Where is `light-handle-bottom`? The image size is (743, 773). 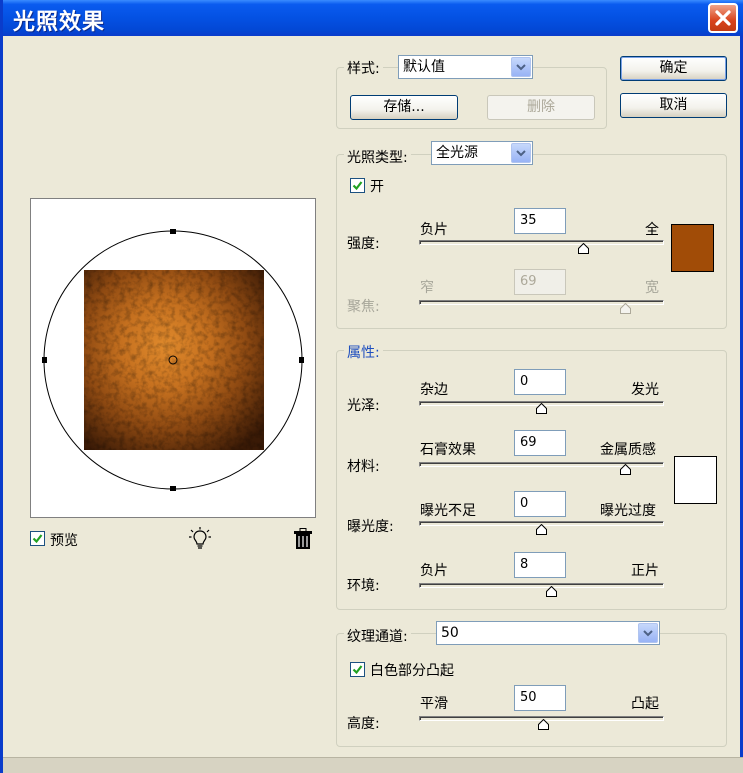
light-handle-bottom is located at coordinates (173, 488).